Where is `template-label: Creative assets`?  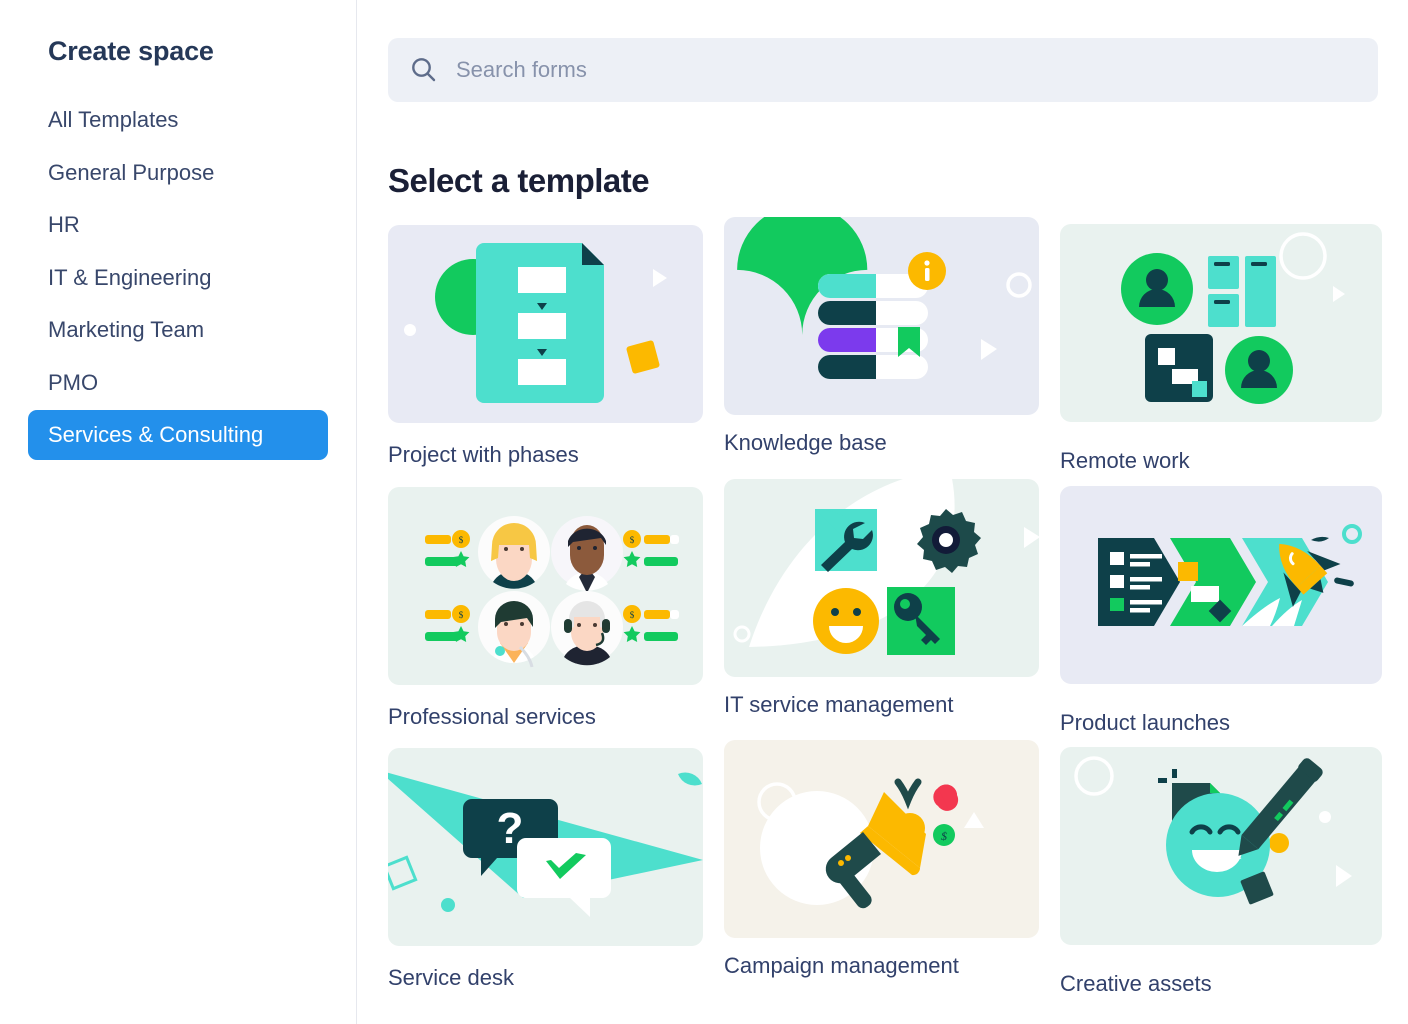 template-label: Creative assets is located at coordinates (1136, 983).